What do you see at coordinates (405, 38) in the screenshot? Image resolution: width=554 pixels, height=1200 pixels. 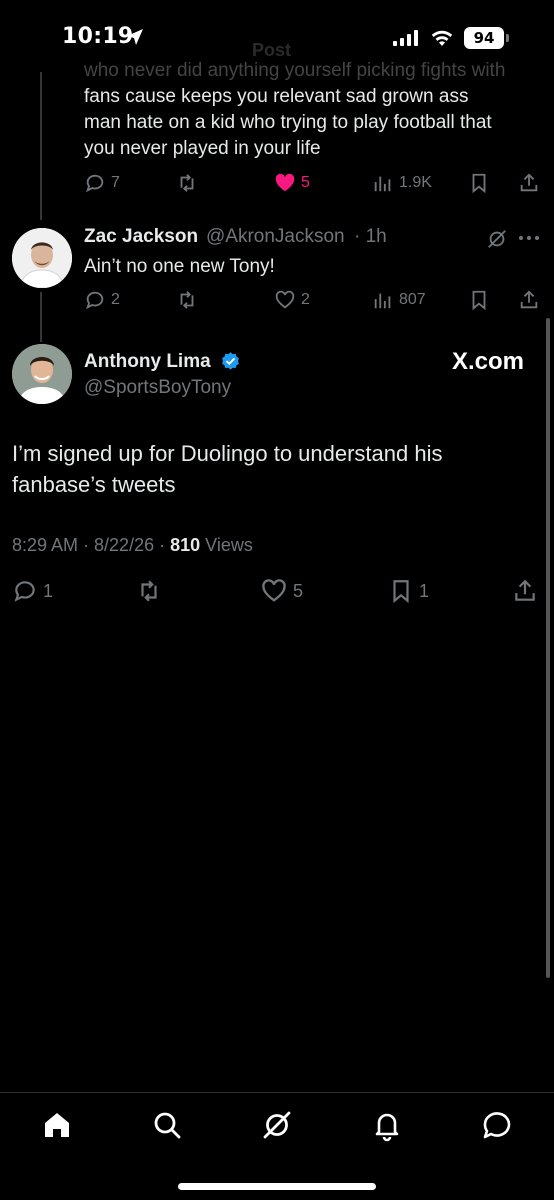 I see `signal-icon` at bounding box center [405, 38].